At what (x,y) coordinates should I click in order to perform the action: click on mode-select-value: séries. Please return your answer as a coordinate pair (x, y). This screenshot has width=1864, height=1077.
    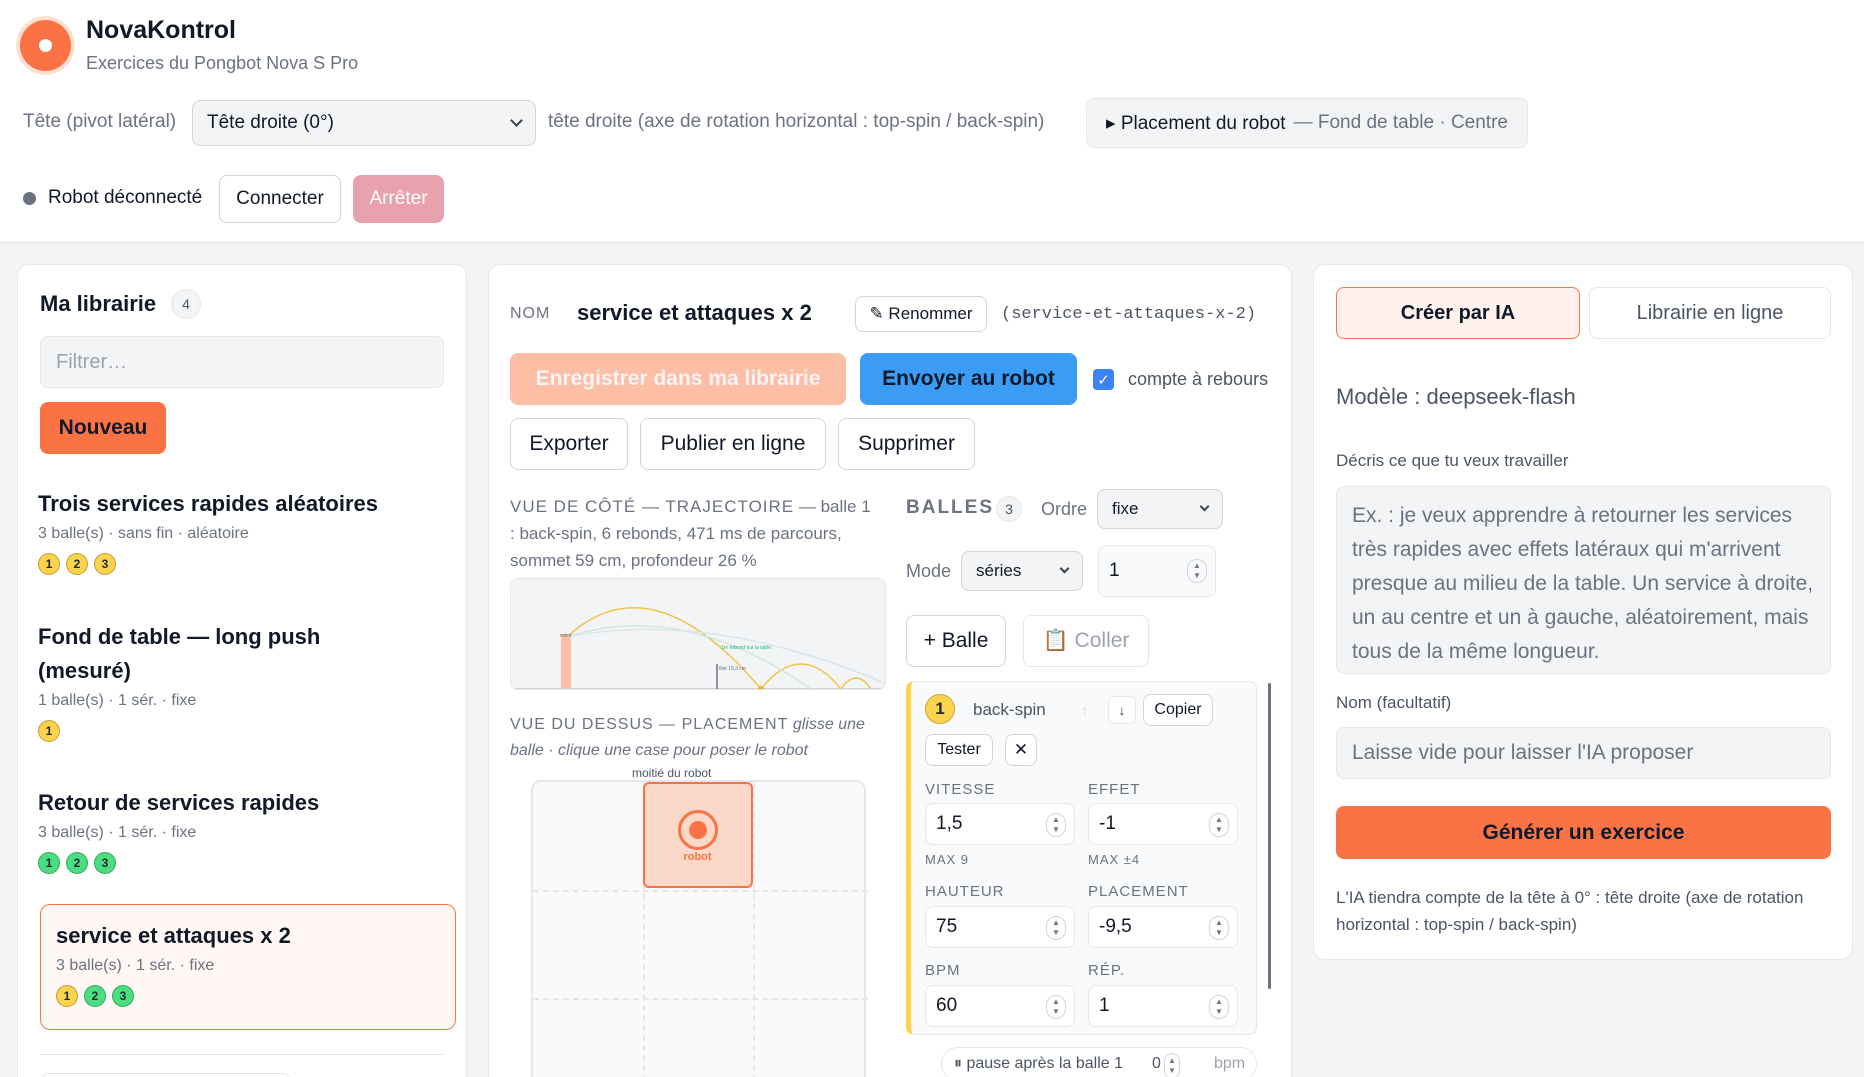
    Looking at the image, I should click on (999, 570).